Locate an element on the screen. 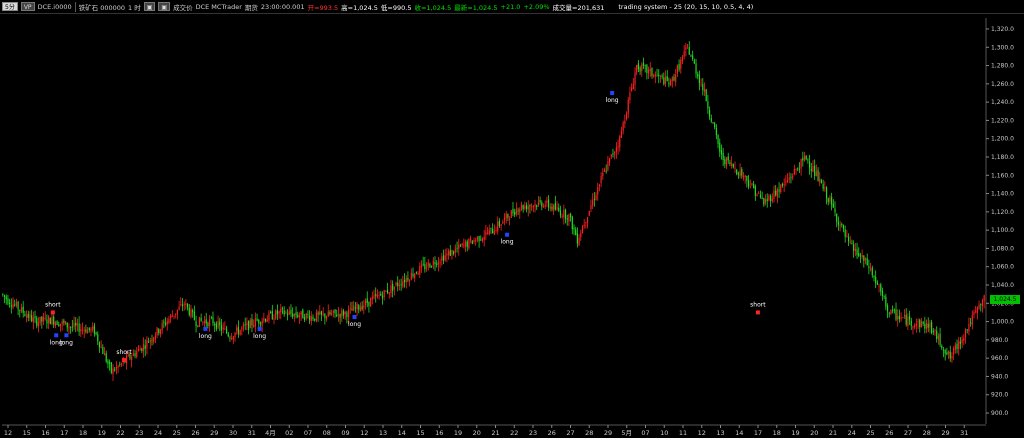 The width and height of the screenshot is (1024, 438). symbol-label: DCE.i0000 is located at coordinates (55, 7).